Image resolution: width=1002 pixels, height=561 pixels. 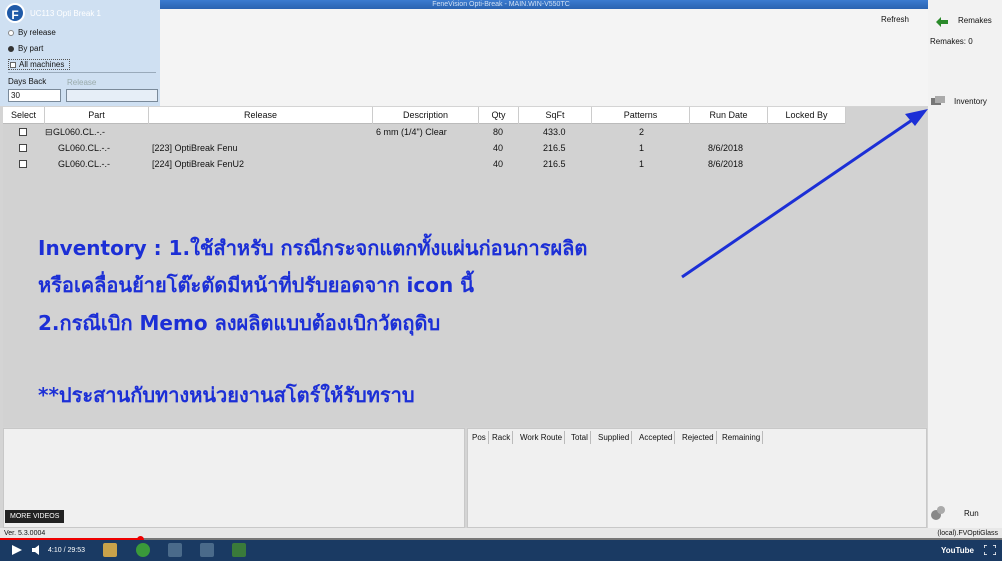 What do you see at coordinates (34, 95) in the screenshot?
I see `days-back-input: 30` at bounding box center [34, 95].